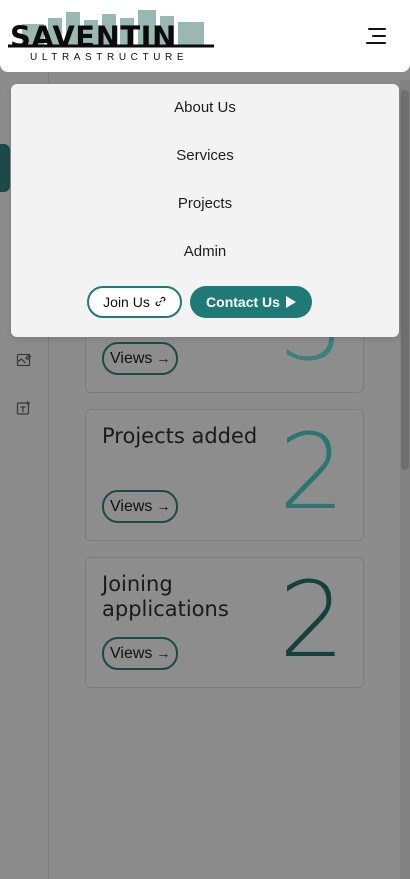  Describe the element at coordinates (243, 302) in the screenshot. I see `contact-us-label: Contact Us` at that location.